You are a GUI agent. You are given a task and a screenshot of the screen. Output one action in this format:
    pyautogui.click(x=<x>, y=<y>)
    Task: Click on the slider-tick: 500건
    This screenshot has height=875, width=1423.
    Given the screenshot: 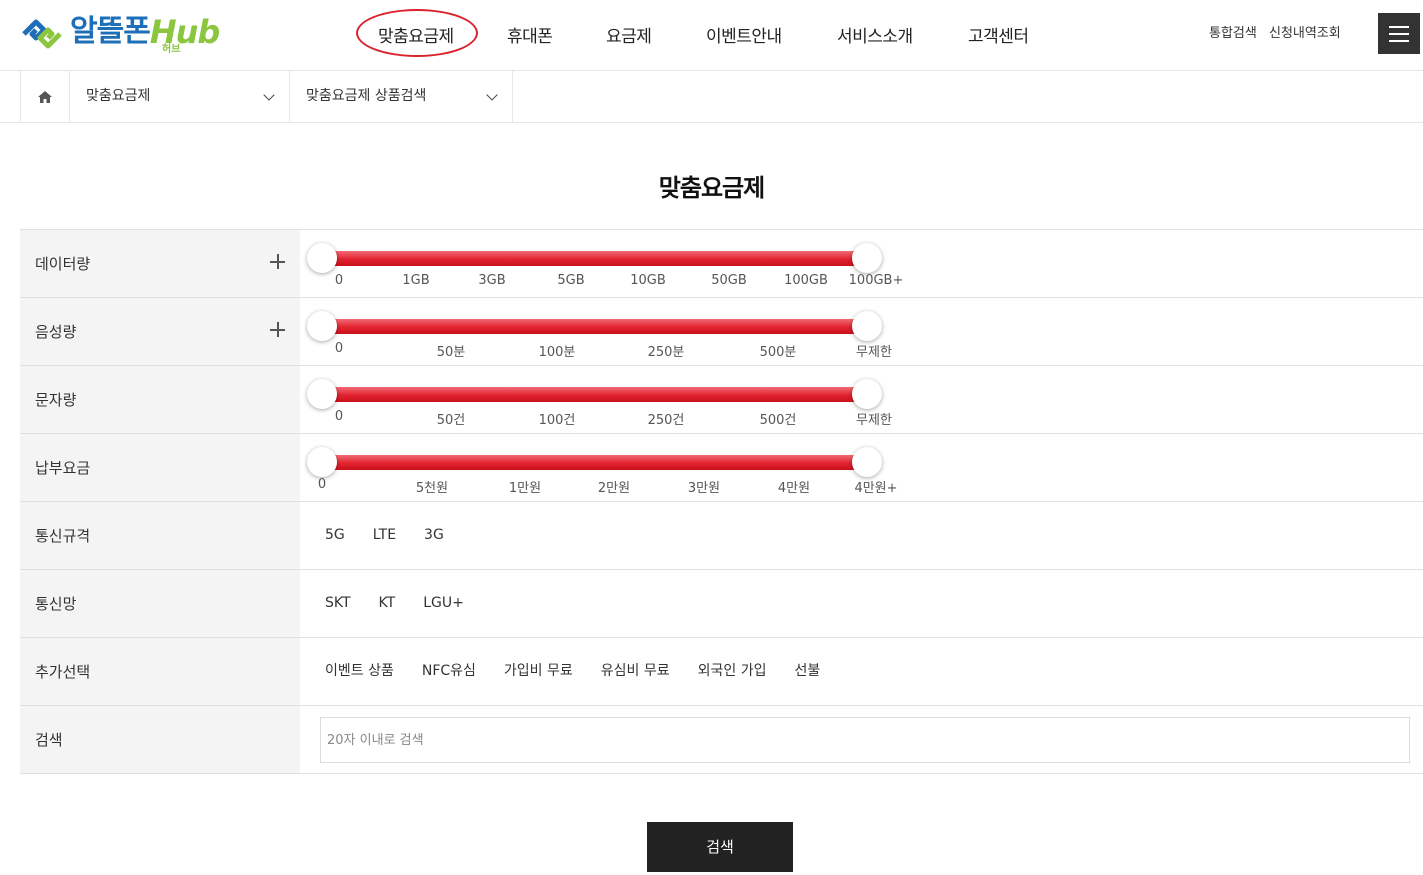 What is the action you would take?
    pyautogui.click(x=778, y=420)
    